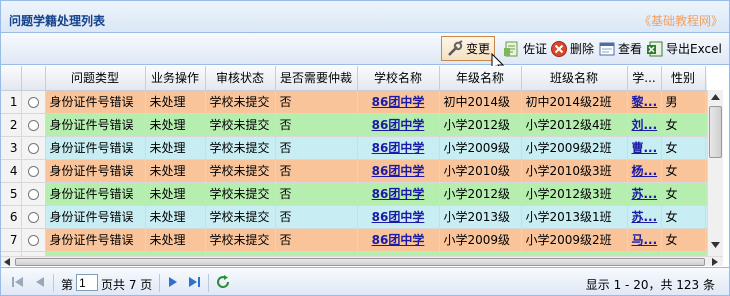 The width and height of the screenshot is (730, 296). What do you see at coordinates (650, 285) in the screenshot?
I see `paging-summary: 显示 1 - 20，共 123 条` at bounding box center [650, 285].